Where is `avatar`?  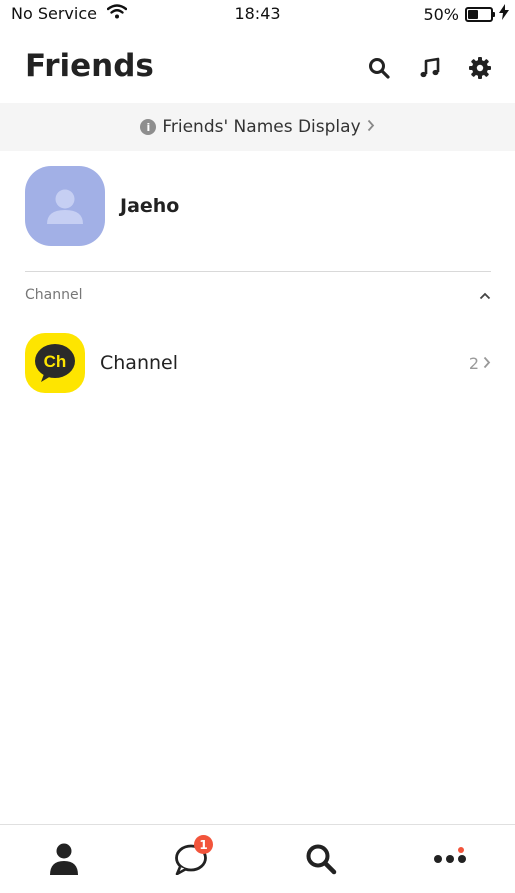
avatar is located at coordinates (65, 206).